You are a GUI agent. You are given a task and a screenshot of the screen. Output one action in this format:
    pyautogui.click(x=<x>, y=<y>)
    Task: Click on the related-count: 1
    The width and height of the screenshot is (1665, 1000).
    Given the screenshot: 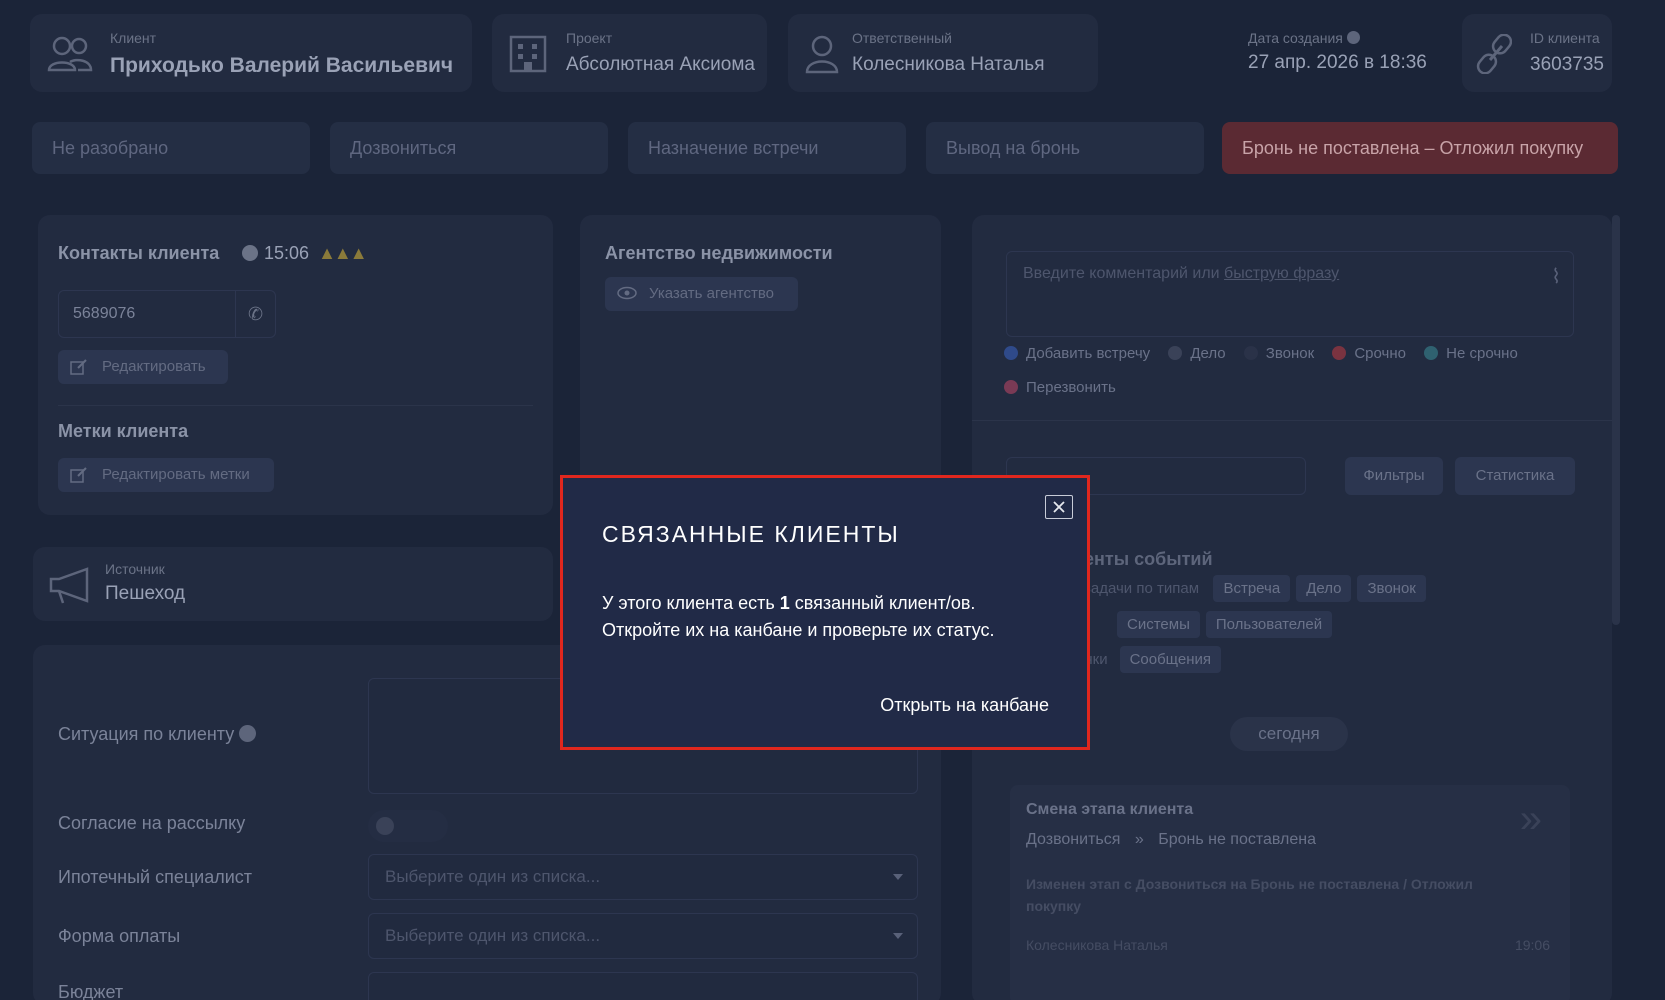 What is the action you would take?
    pyautogui.click(x=784, y=603)
    